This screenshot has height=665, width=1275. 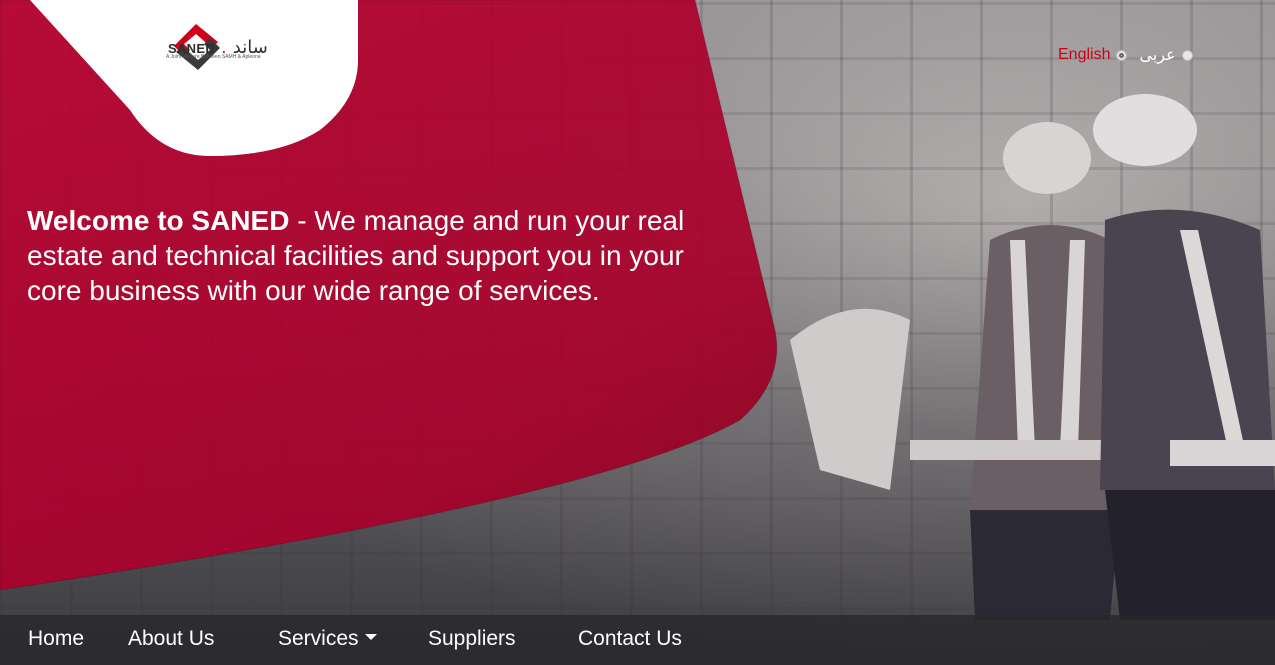 I want to click on hero-headline-strong: Welcome to SANED, so click(x=158, y=220).